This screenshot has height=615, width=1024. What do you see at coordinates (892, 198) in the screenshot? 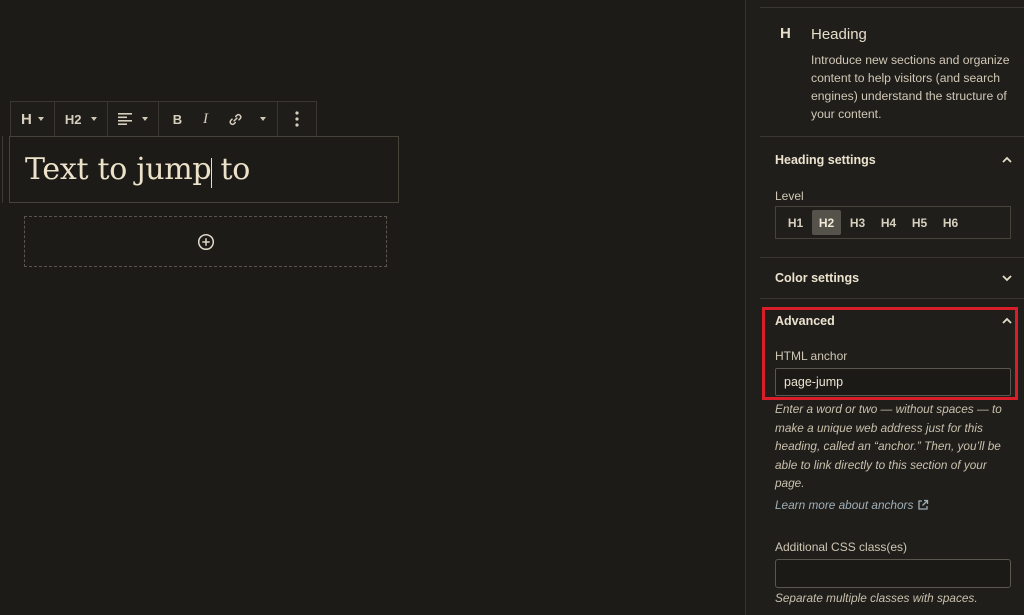
I see `heading-settings-panel: Heading settings Level H1 H2 H3 H4 H5 H6` at bounding box center [892, 198].